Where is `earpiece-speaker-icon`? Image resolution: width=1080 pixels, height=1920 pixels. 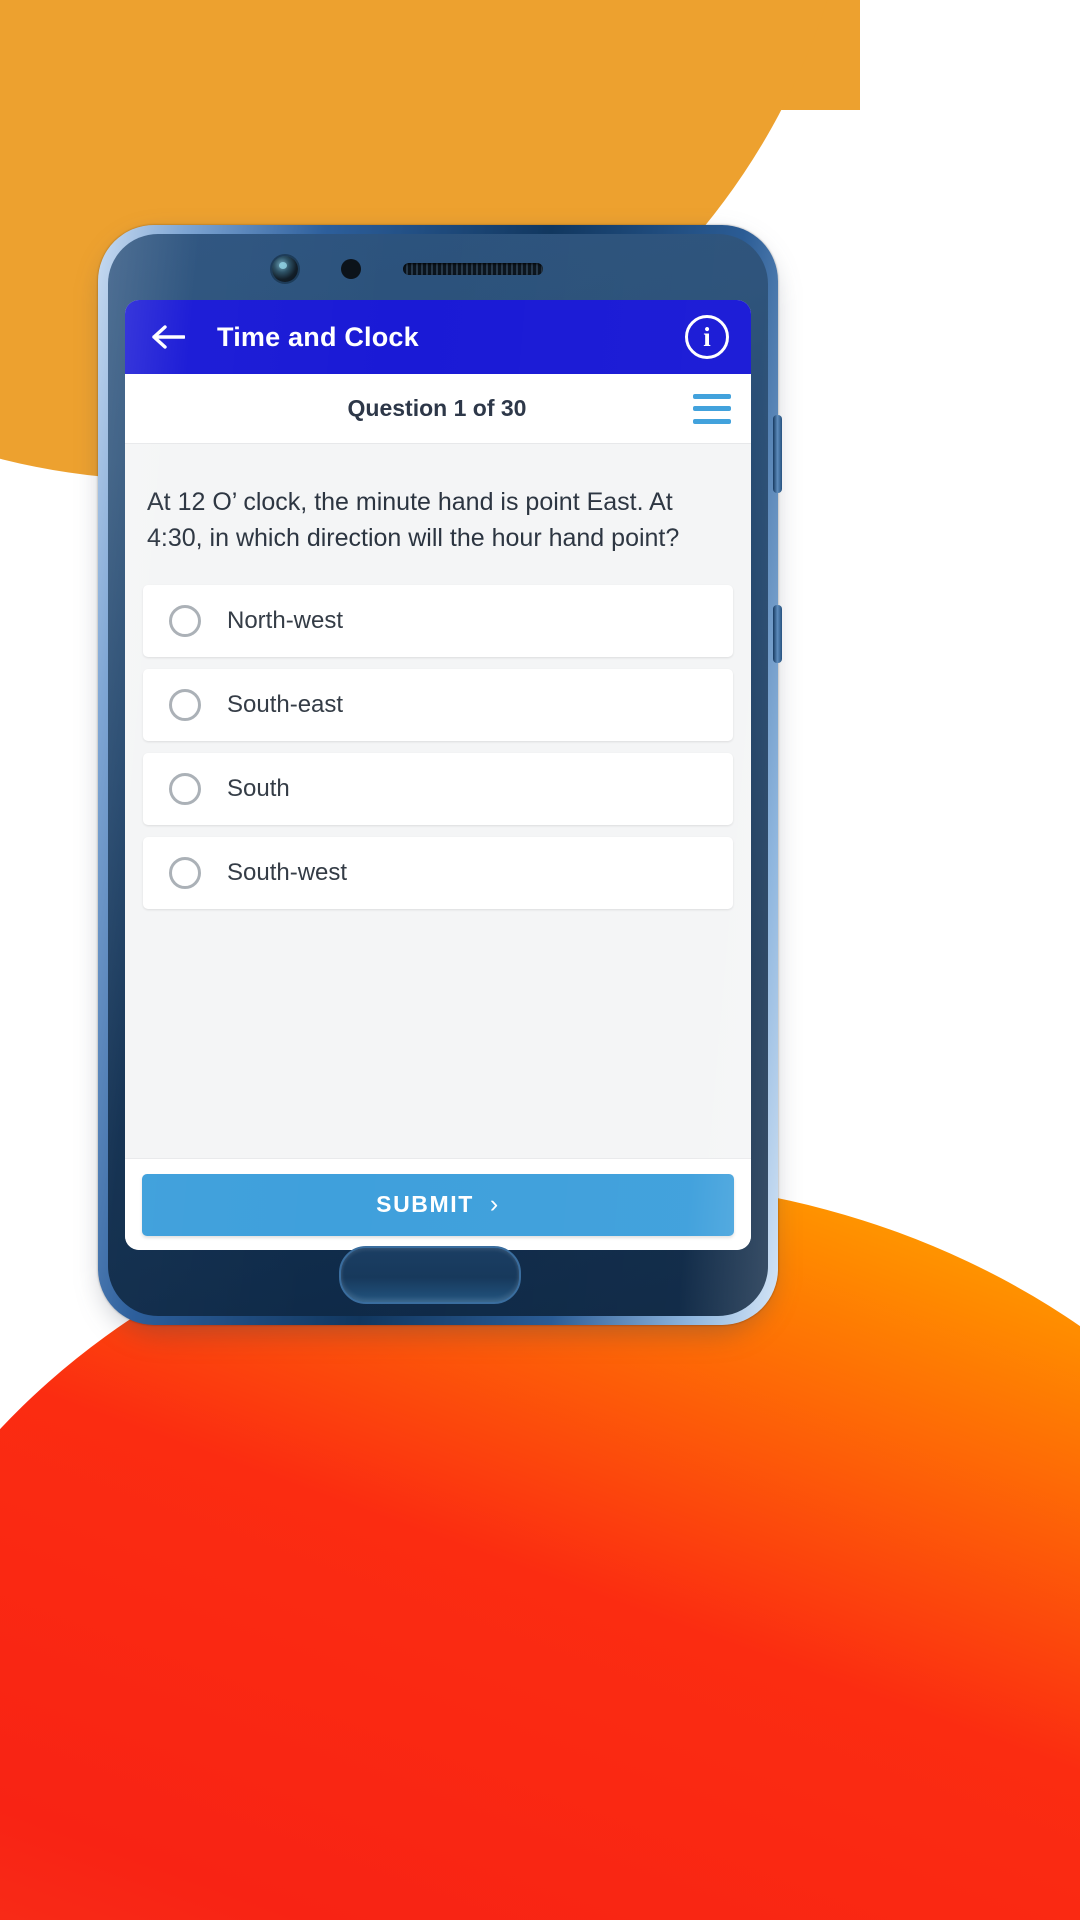
earpiece-speaker-icon is located at coordinates (473, 269).